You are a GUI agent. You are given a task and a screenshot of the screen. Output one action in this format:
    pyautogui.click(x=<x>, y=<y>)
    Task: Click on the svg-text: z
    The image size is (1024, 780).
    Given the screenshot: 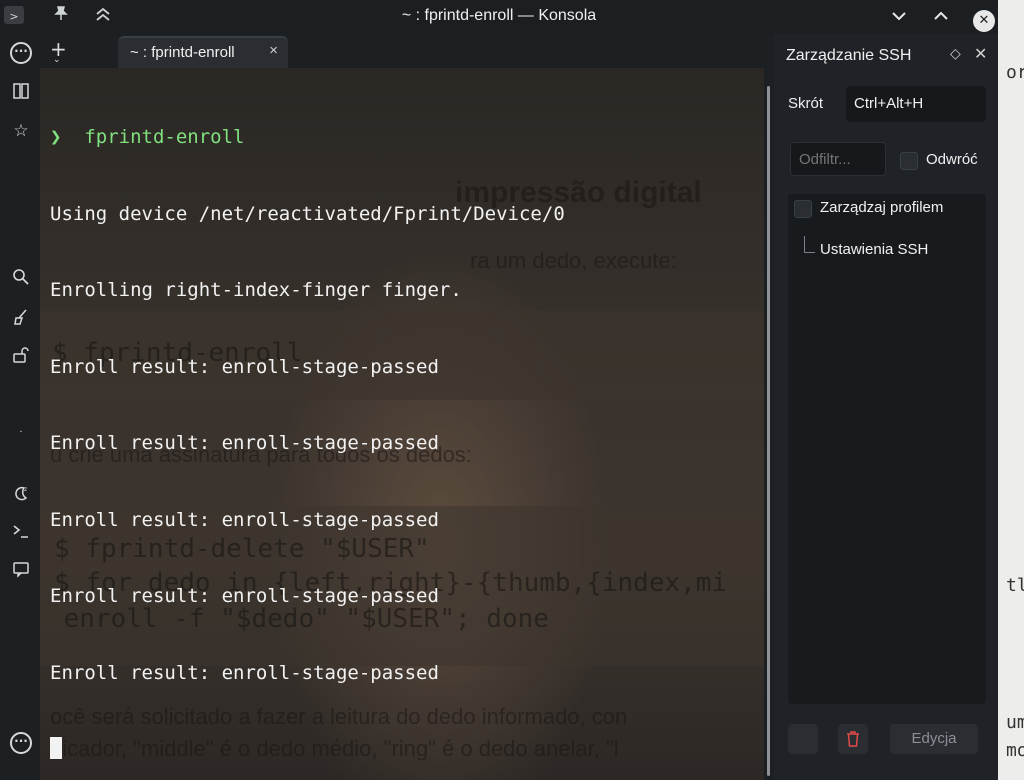 What is the action you would take?
    pyautogui.click(x=25, y=489)
    